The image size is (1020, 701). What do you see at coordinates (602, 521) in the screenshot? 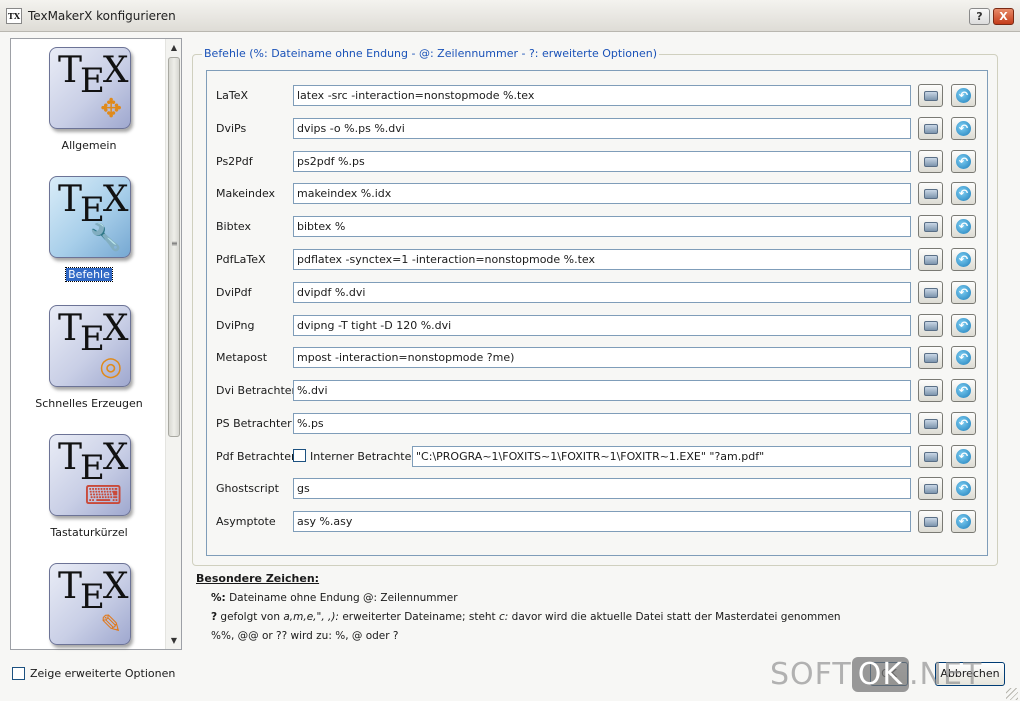
I see `command-input: asy %.asy` at bounding box center [602, 521].